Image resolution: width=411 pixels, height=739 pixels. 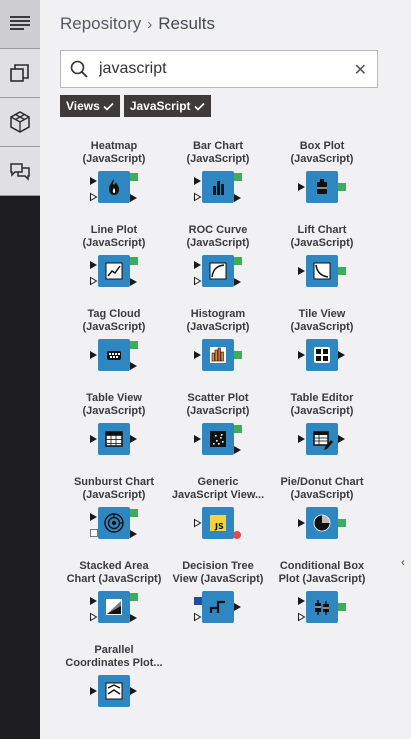 I want to click on breadcrumb-root: Repository, so click(x=100, y=24).